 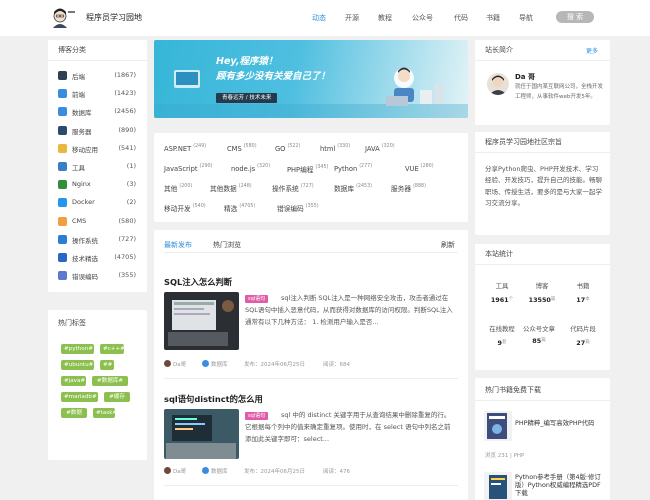 What do you see at coordinates (73, 381) in the screenshot?
I see `tag-java: #java#` at bounding box center [73, 381].